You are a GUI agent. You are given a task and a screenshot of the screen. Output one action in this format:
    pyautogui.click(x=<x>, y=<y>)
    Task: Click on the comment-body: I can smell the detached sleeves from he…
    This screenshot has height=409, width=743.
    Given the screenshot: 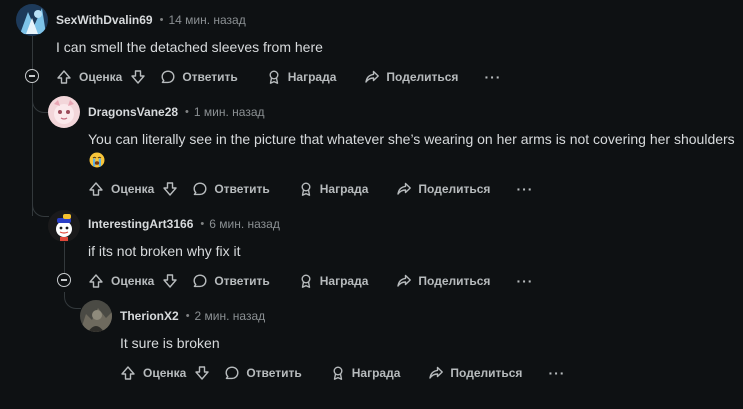 What is the action you would take?
    pyautogui.click(x=189, y=47)
    